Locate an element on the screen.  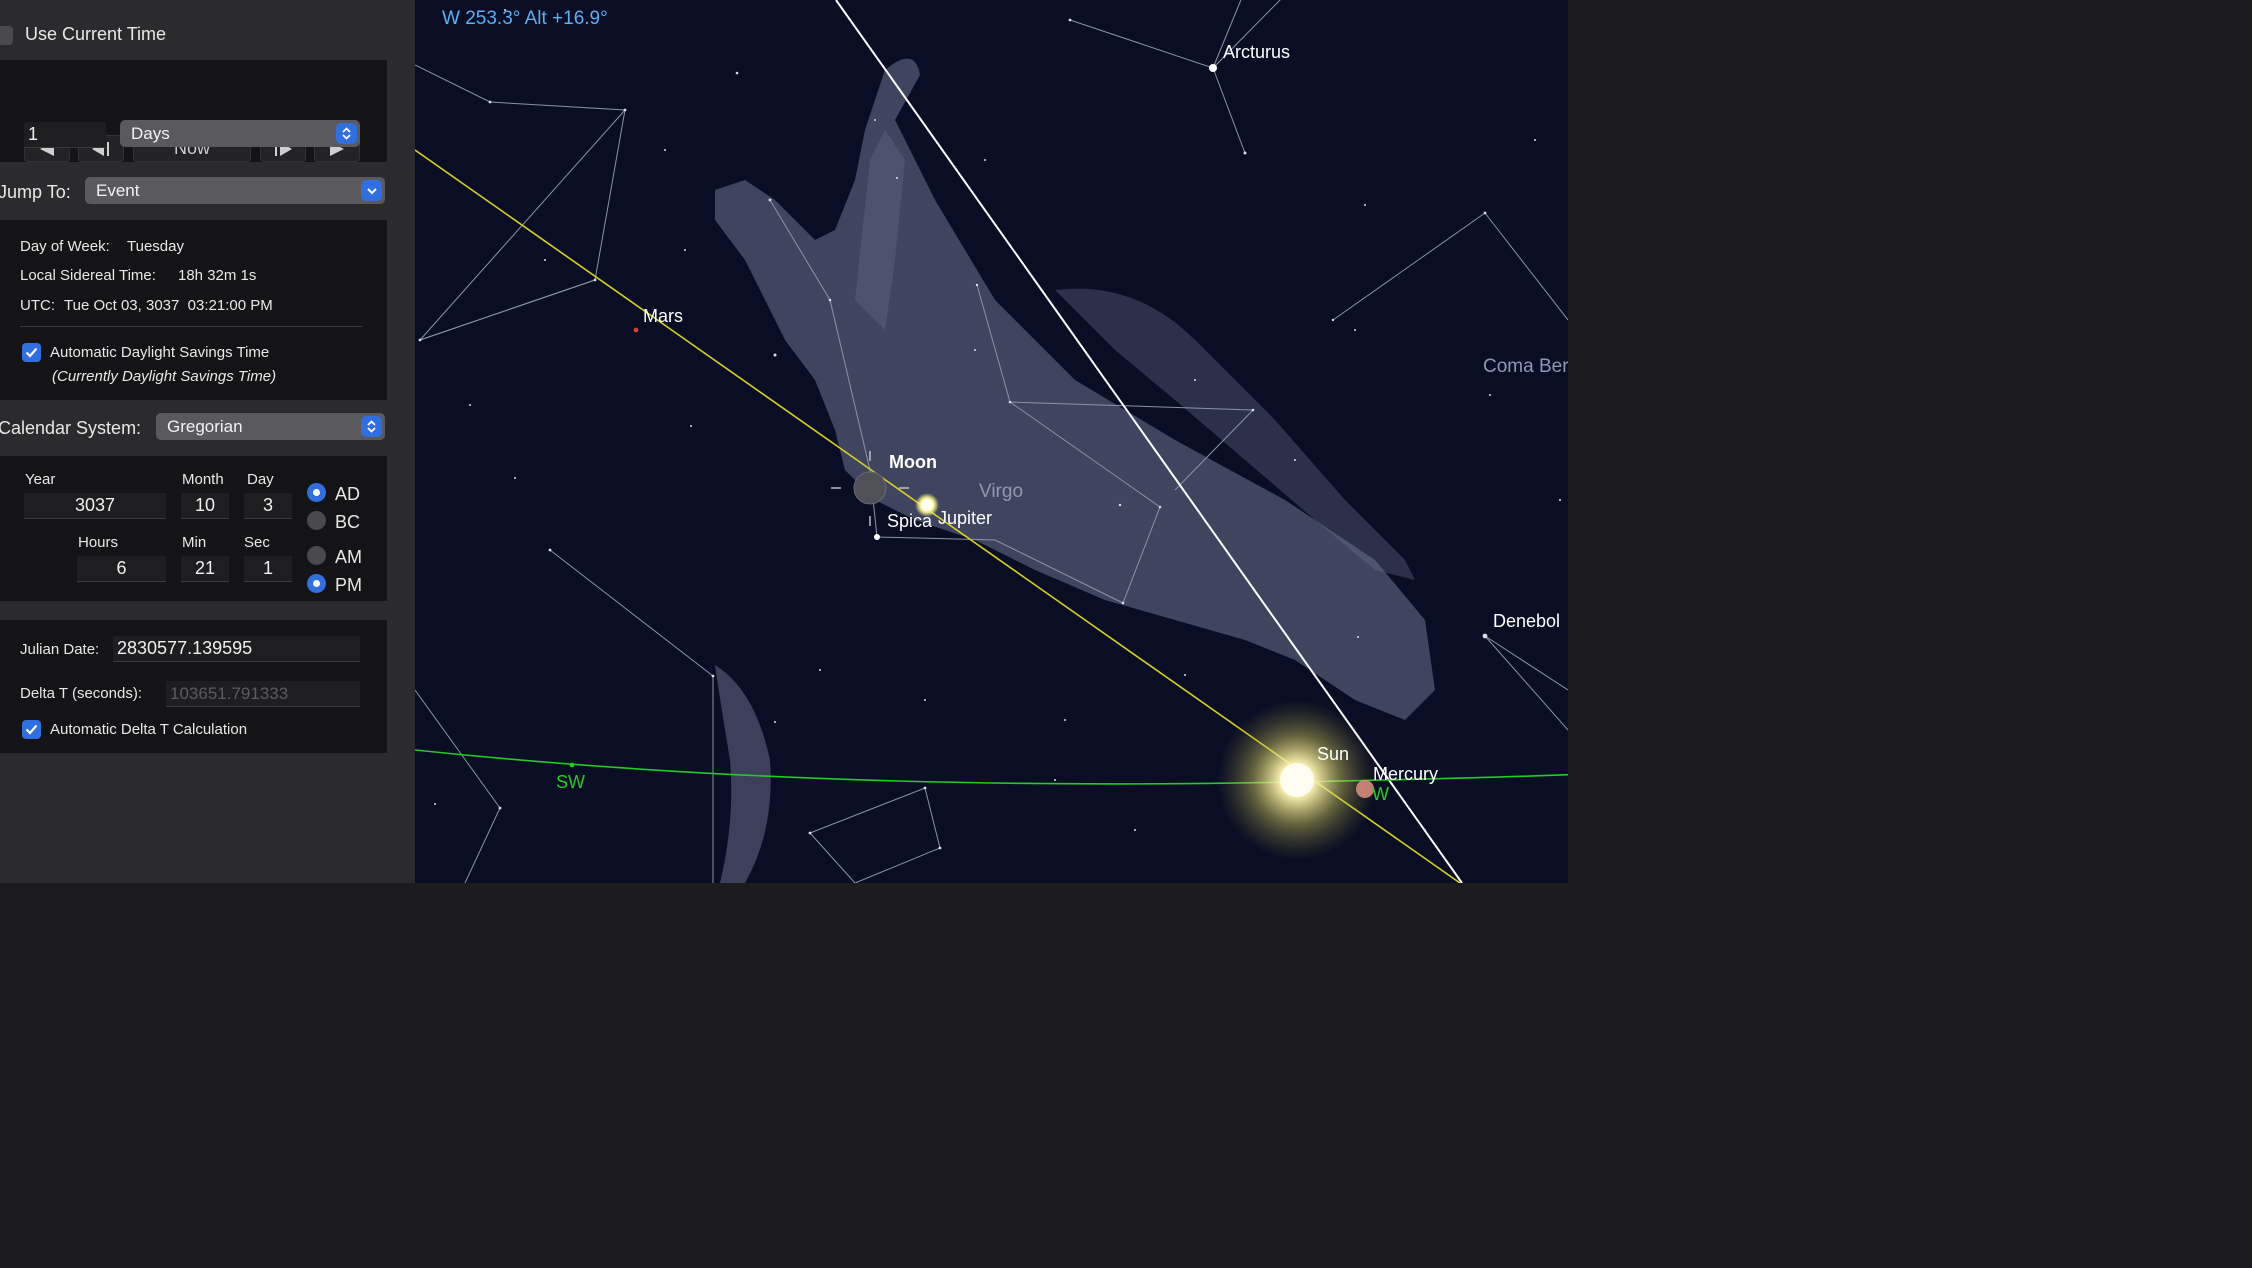
day-label: Day is located at coordinates (260, 479).